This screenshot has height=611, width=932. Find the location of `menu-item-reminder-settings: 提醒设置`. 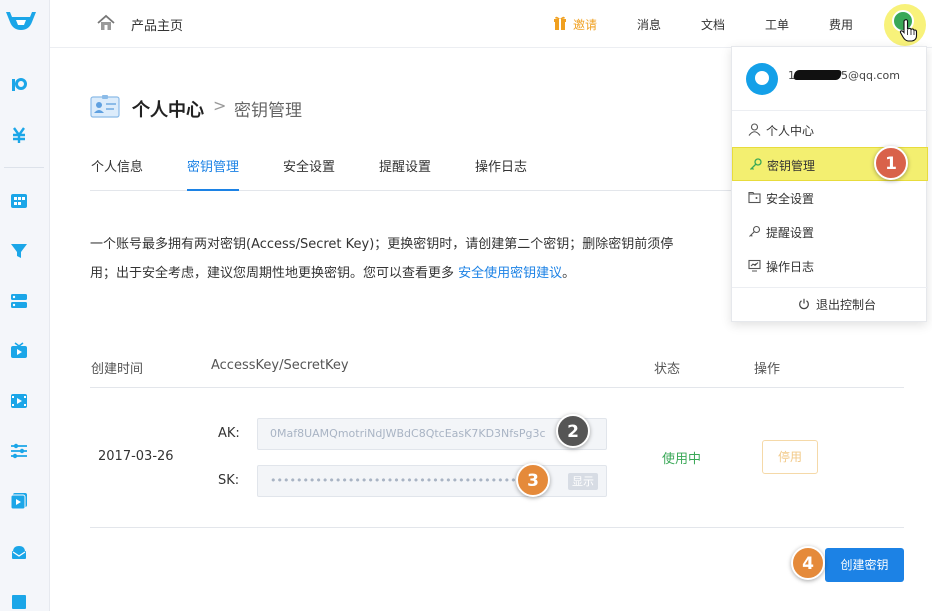

menu-item-reminder-settings: 提醒设置 is located at coordinates (830, 232).